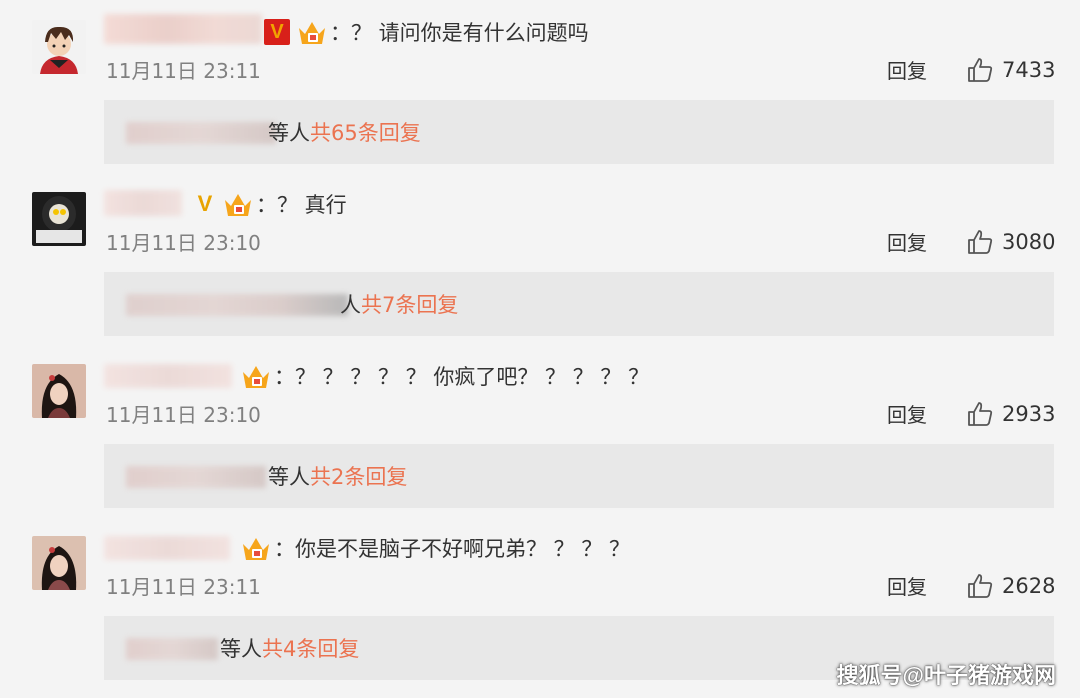 The width and height of the screenshot is (1080, 698). I want to click on like-button: 2933, so click(1010, 414).